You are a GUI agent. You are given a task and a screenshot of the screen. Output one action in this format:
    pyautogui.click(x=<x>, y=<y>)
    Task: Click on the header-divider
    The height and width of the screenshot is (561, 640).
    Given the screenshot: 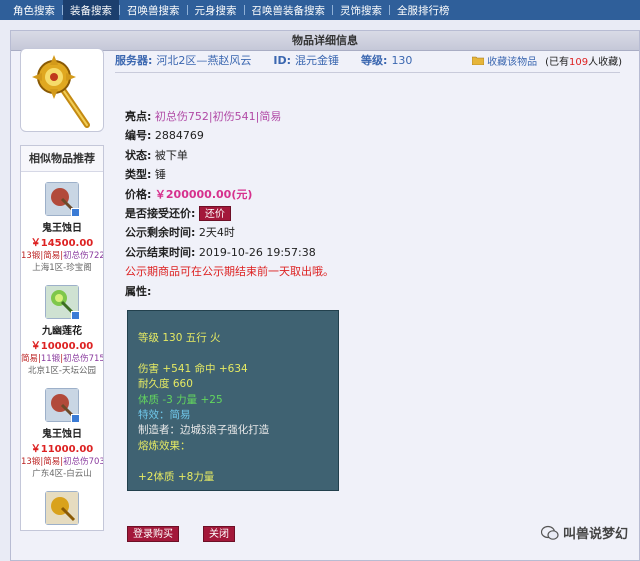 What is the action you would take?
    pyautogui.click(x=367, y=72)
    